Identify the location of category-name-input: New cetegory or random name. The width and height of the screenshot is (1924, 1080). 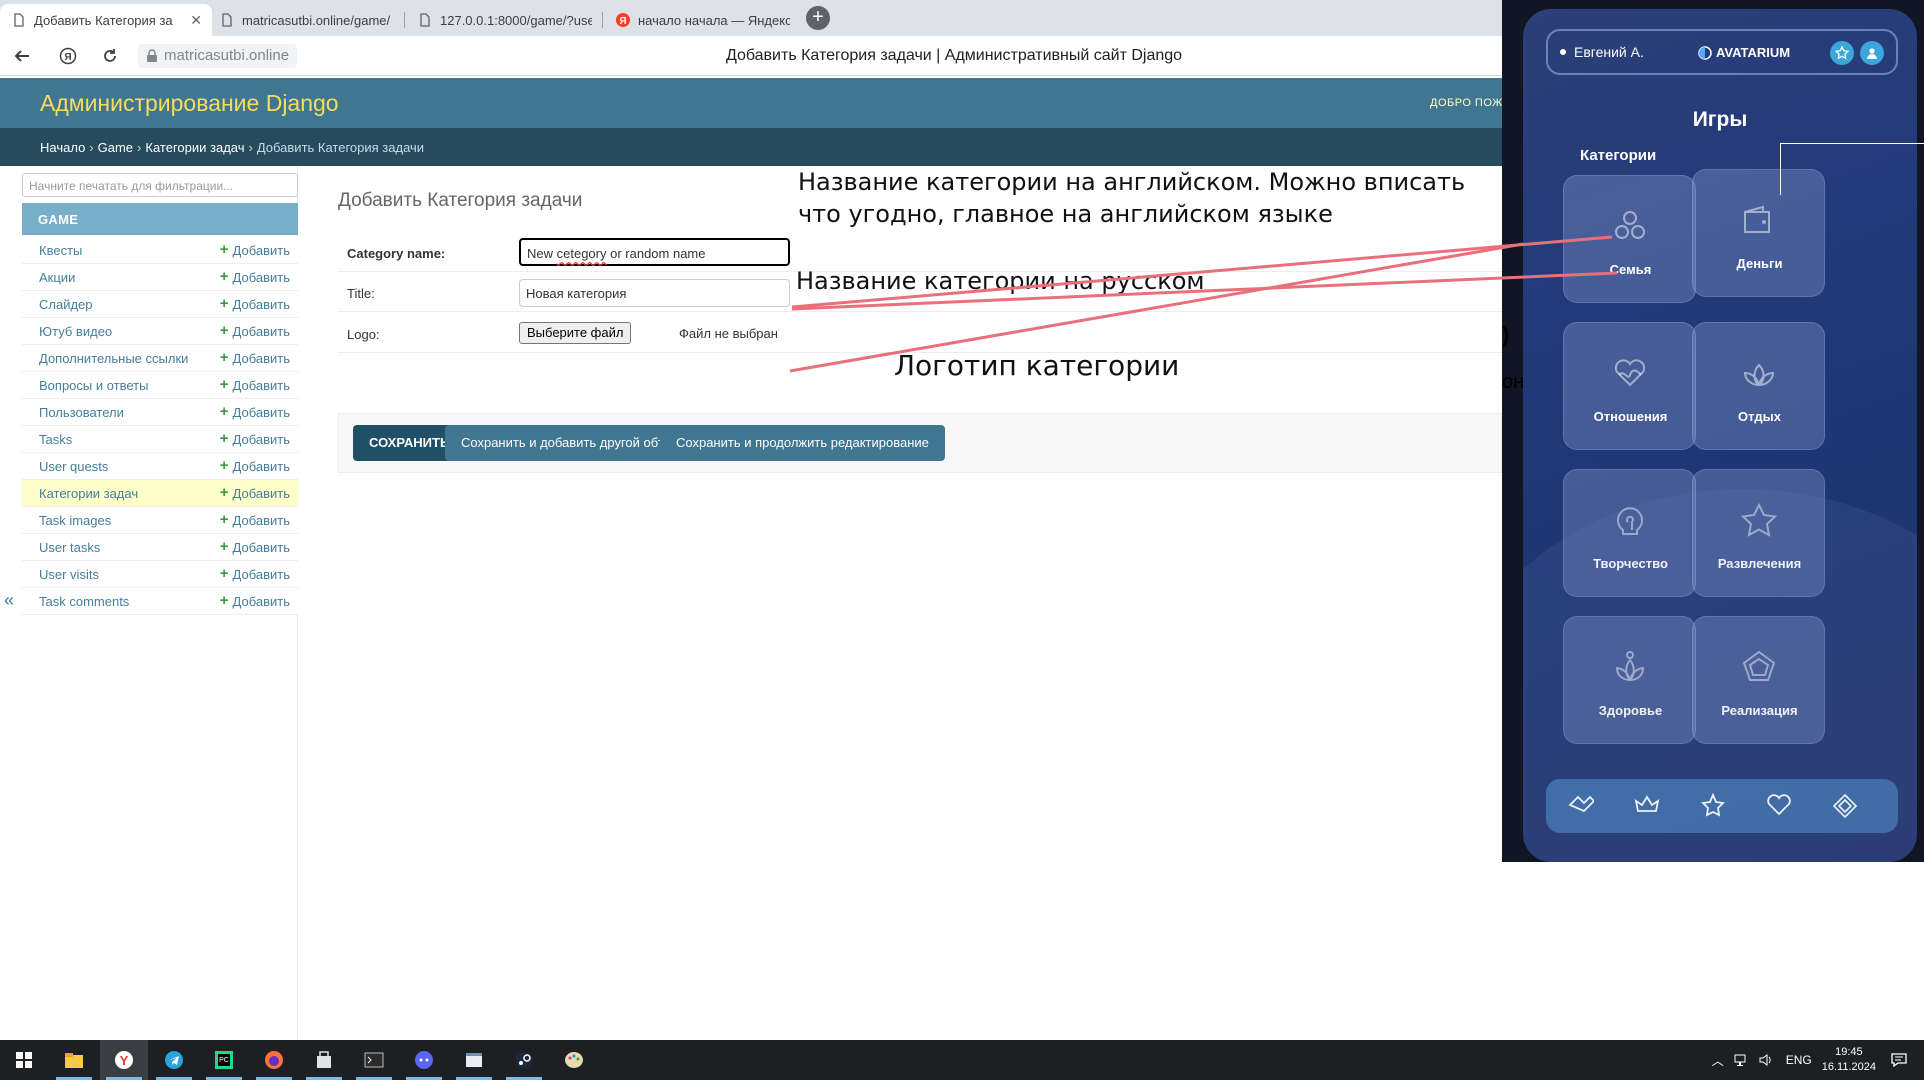
(654, 252).